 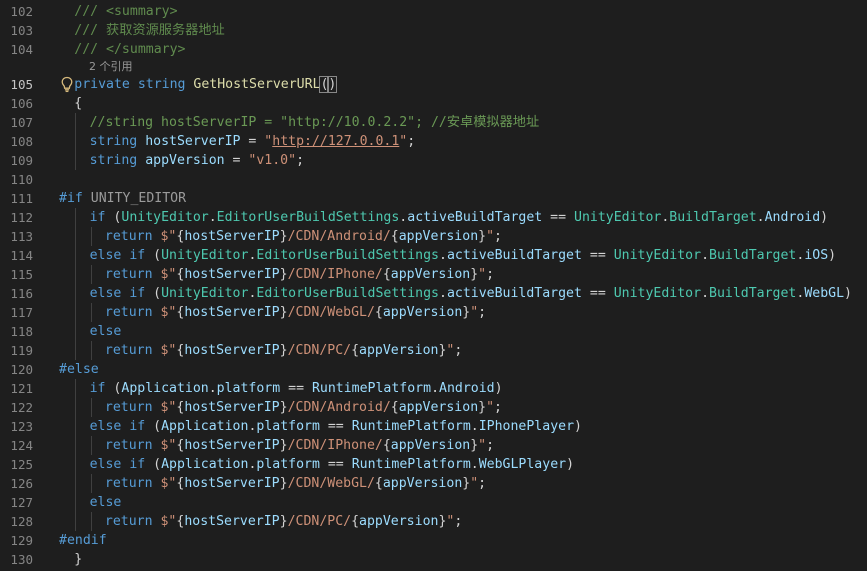 What do you see at coordinates (433, 103) in the screenshot?
I see `code-line: 106 {` at bounding box center [433, 103].